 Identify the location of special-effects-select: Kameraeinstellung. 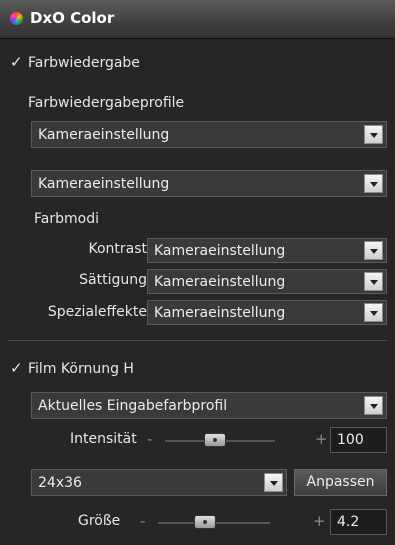
(267, 312).